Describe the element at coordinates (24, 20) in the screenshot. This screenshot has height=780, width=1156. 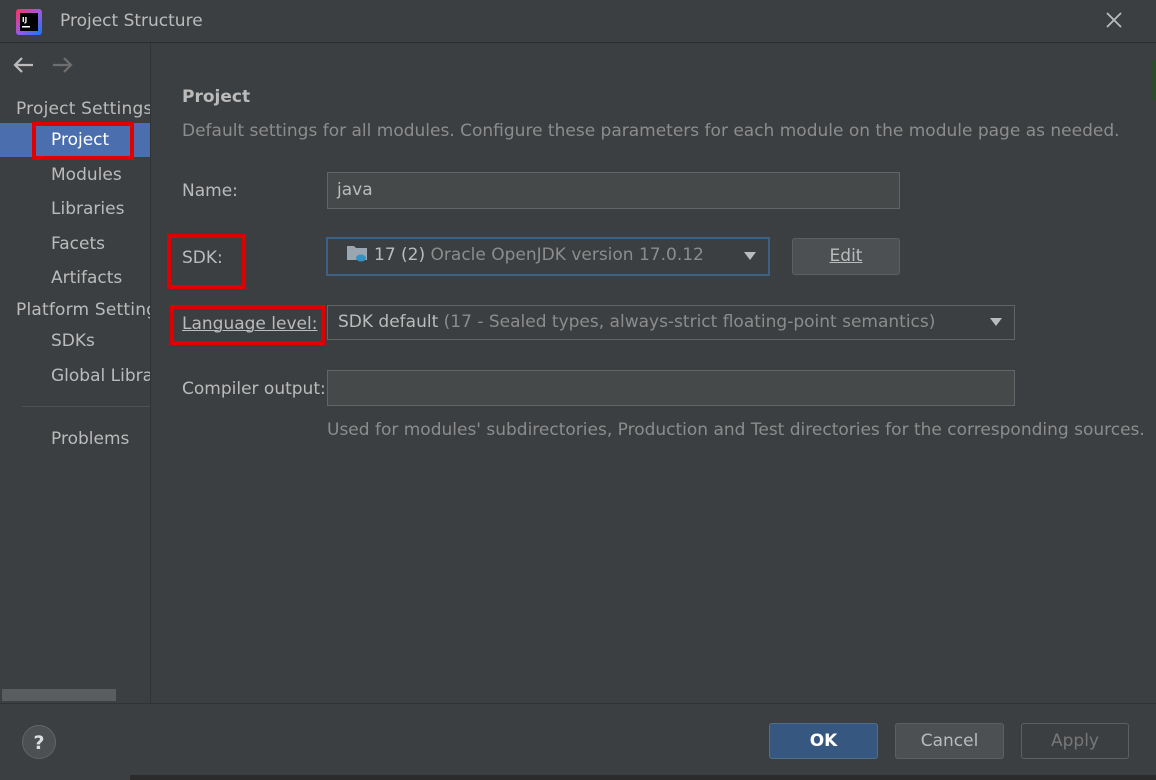
I see `svg-text: IJ` at that location.